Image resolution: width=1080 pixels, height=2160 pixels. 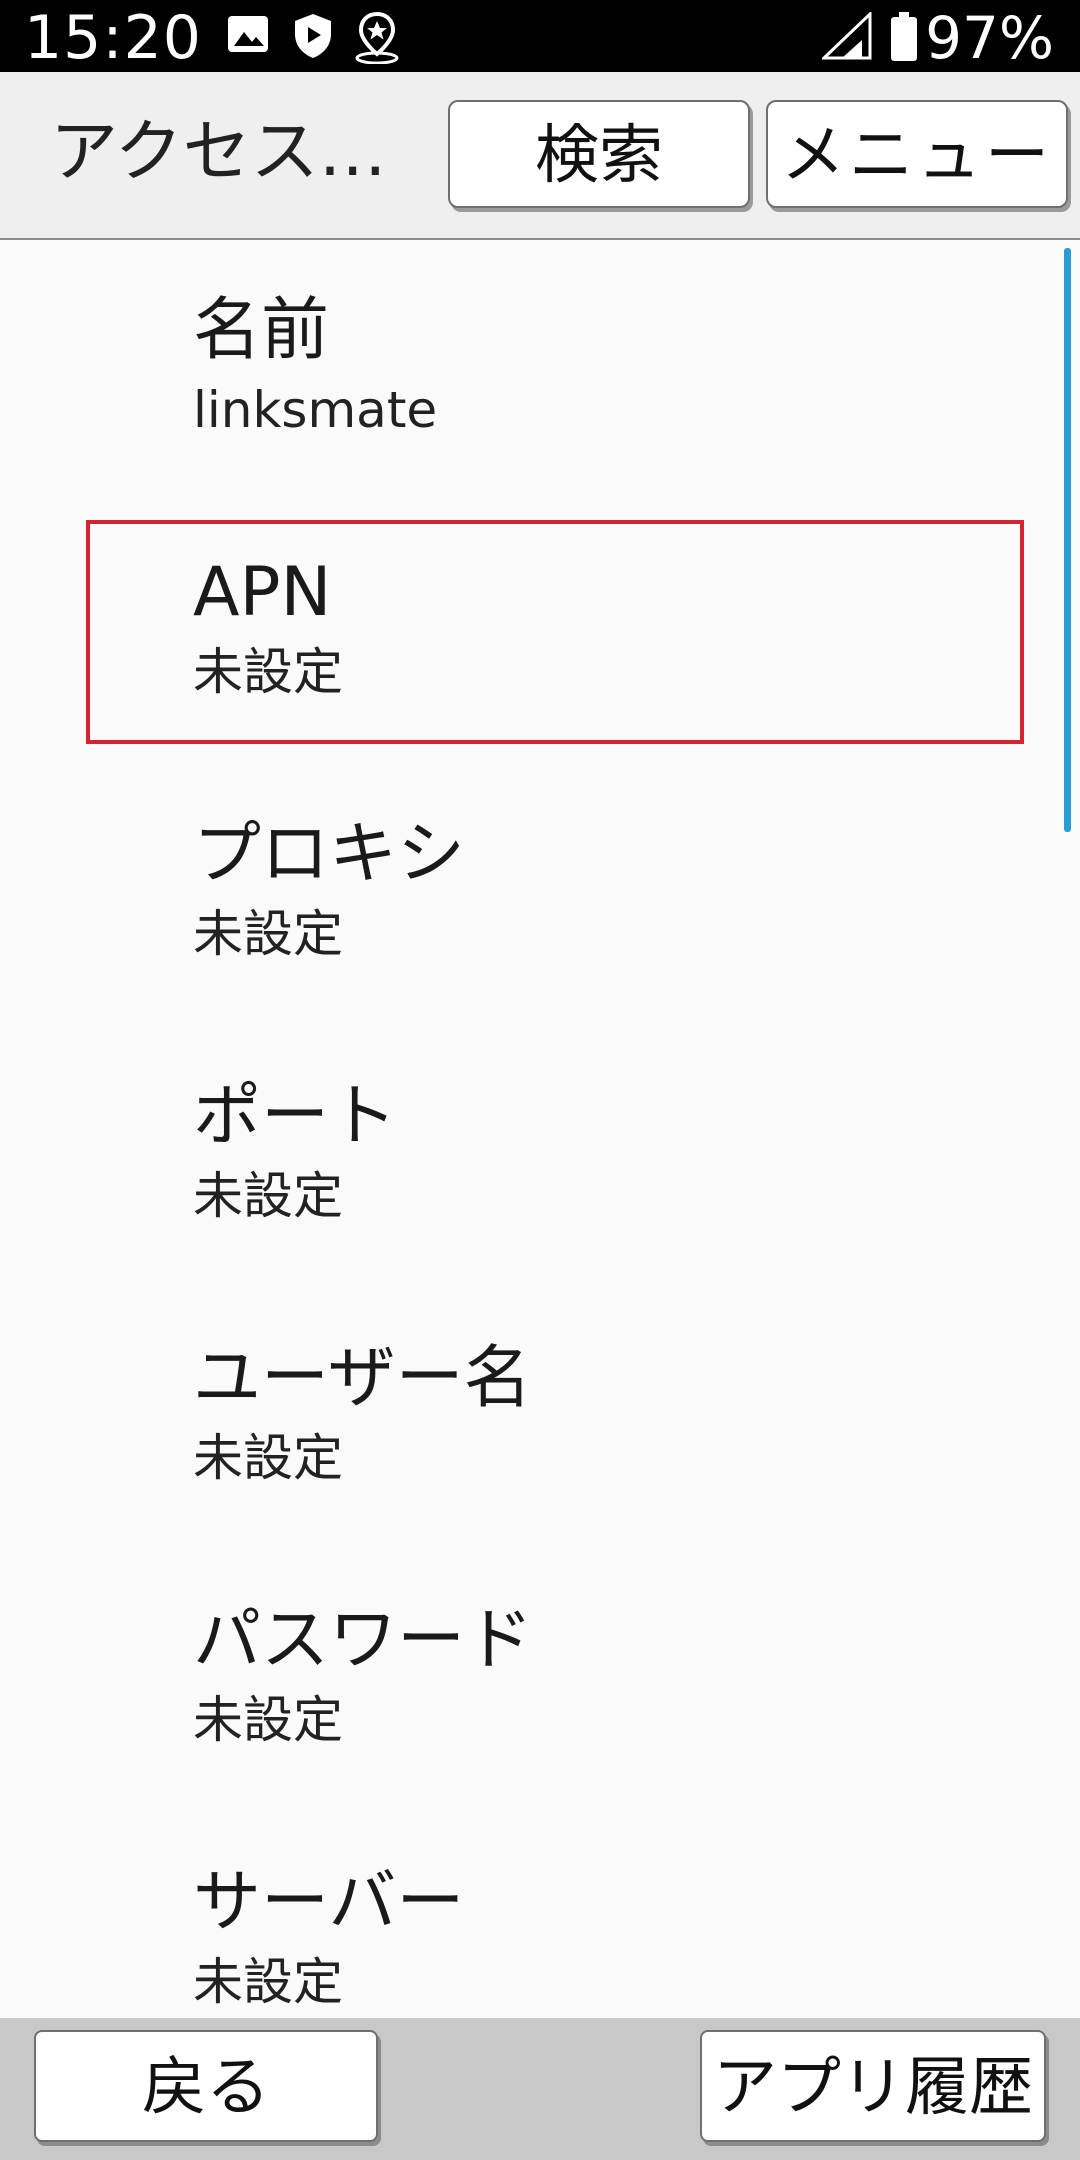 I want to click on app-bar: アクセス… 検索 メニュー, so click(x=540, y=156).